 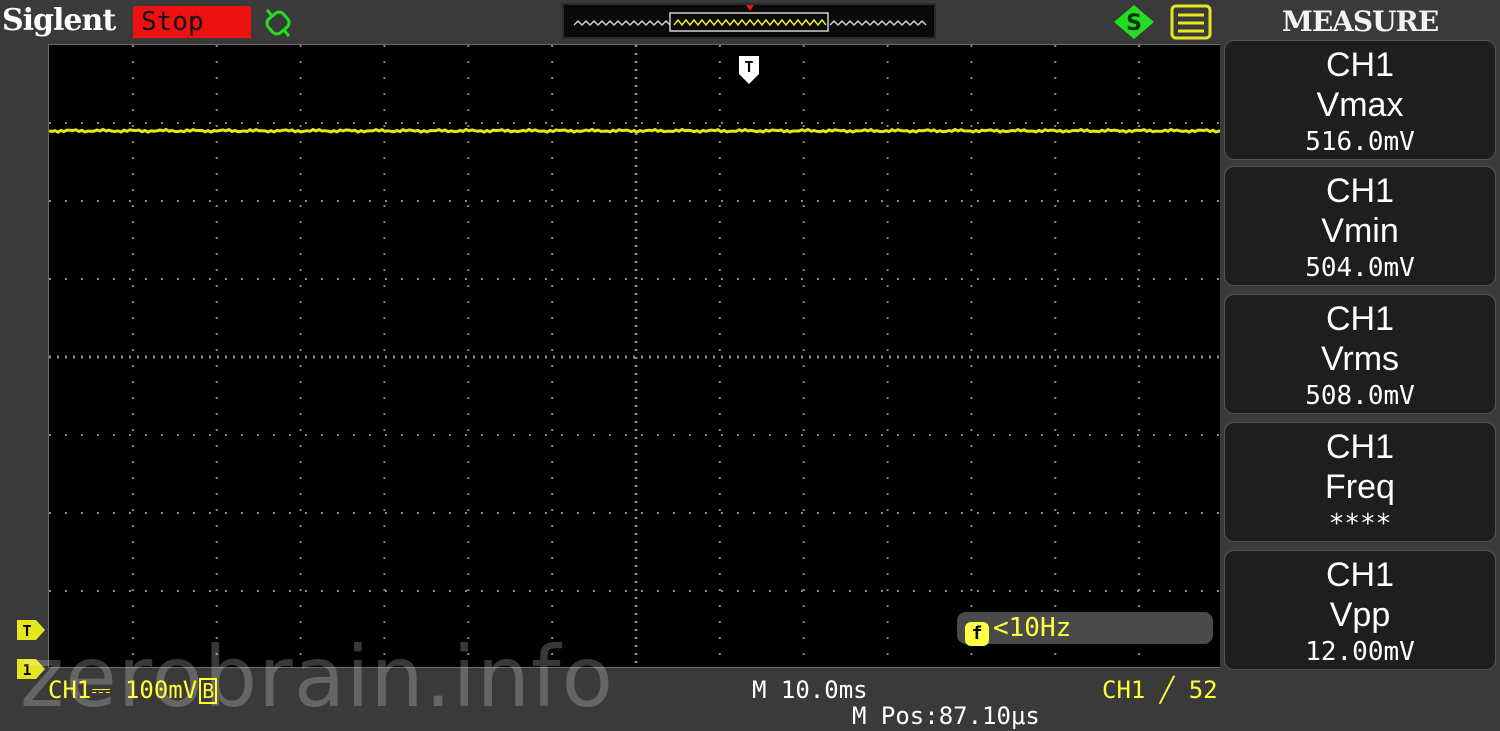 What do you see at coordinates (748, 67) in the screenshot?
I see `svg-text: T` at bounding box center [748, 67].